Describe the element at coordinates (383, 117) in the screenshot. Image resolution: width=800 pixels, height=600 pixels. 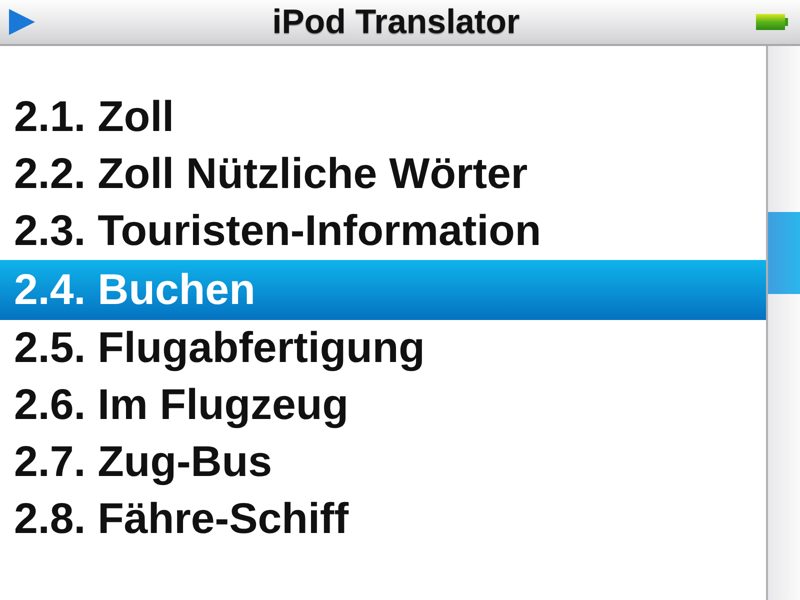
I see `menu-item: 2.1. Zoll` at that location.